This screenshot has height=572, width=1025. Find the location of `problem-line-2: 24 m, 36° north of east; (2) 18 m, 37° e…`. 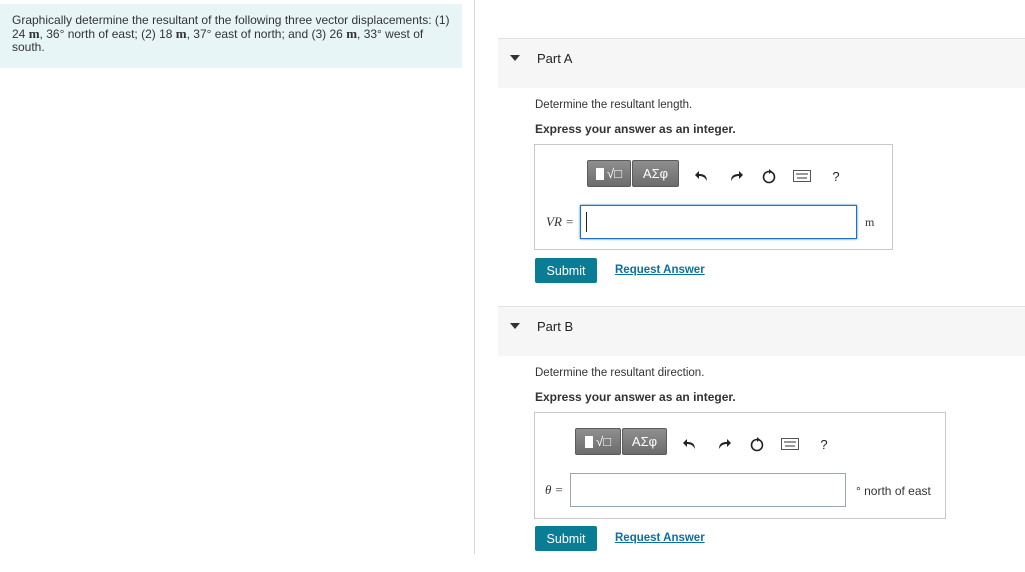

problem-line-2: 24 m, 36° north of east; (2) 18 m, 37° e… is located at coordinates (218, 33).